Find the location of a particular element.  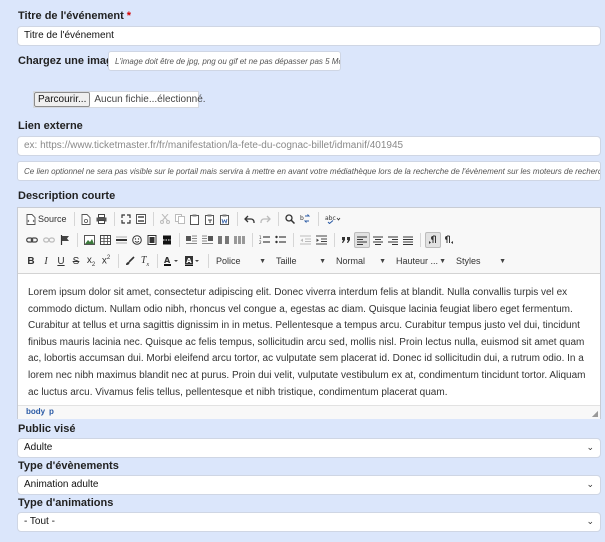

numbered-list-icon: 12 is located at coordinates (264, 240).